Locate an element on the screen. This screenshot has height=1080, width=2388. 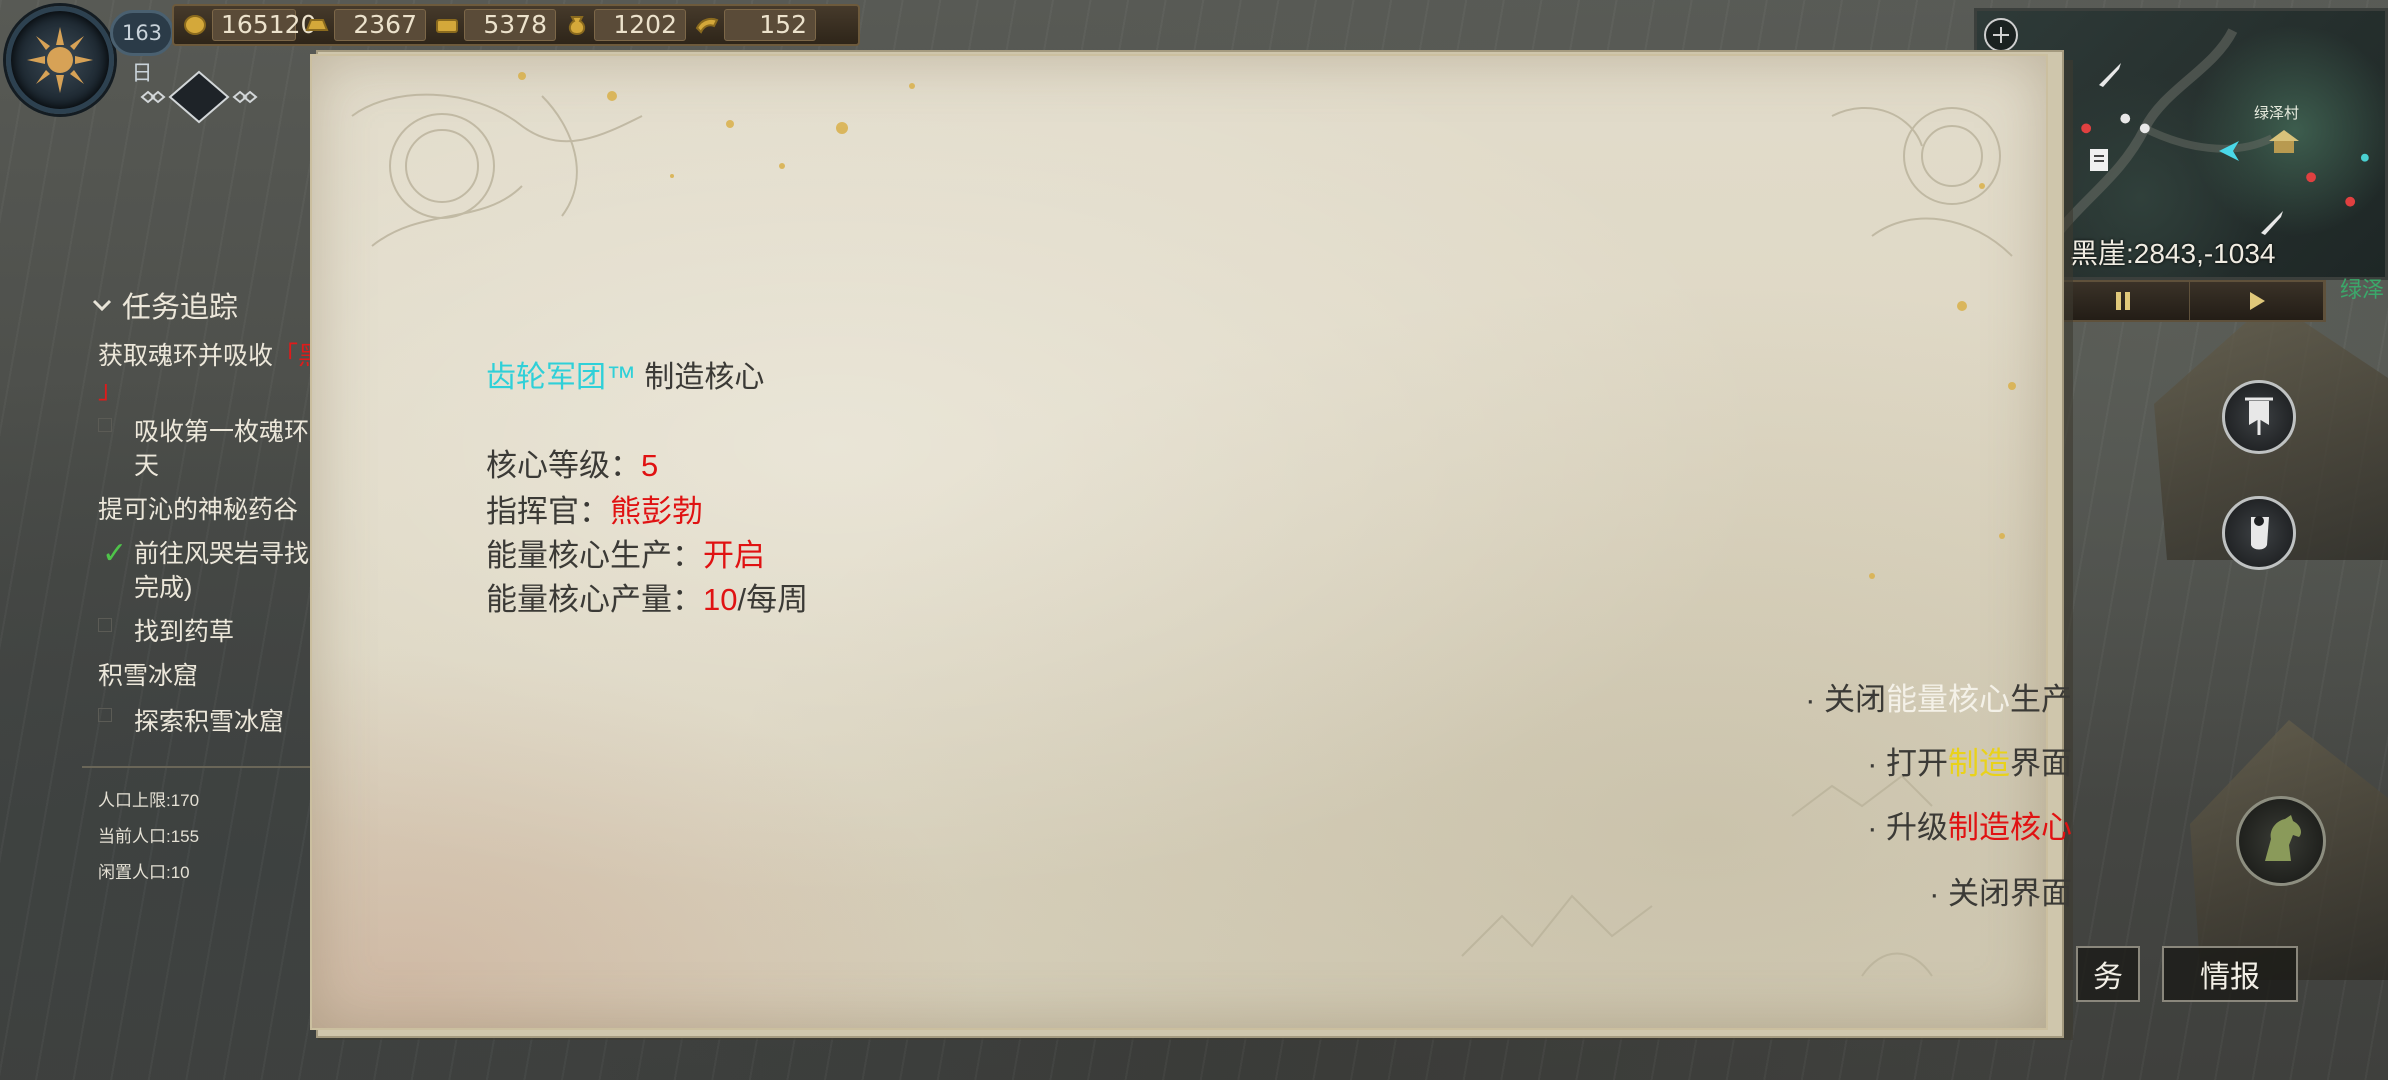
map-coordinates: 黑崖:2843,-1034 is located at coordinates (2173, 253).